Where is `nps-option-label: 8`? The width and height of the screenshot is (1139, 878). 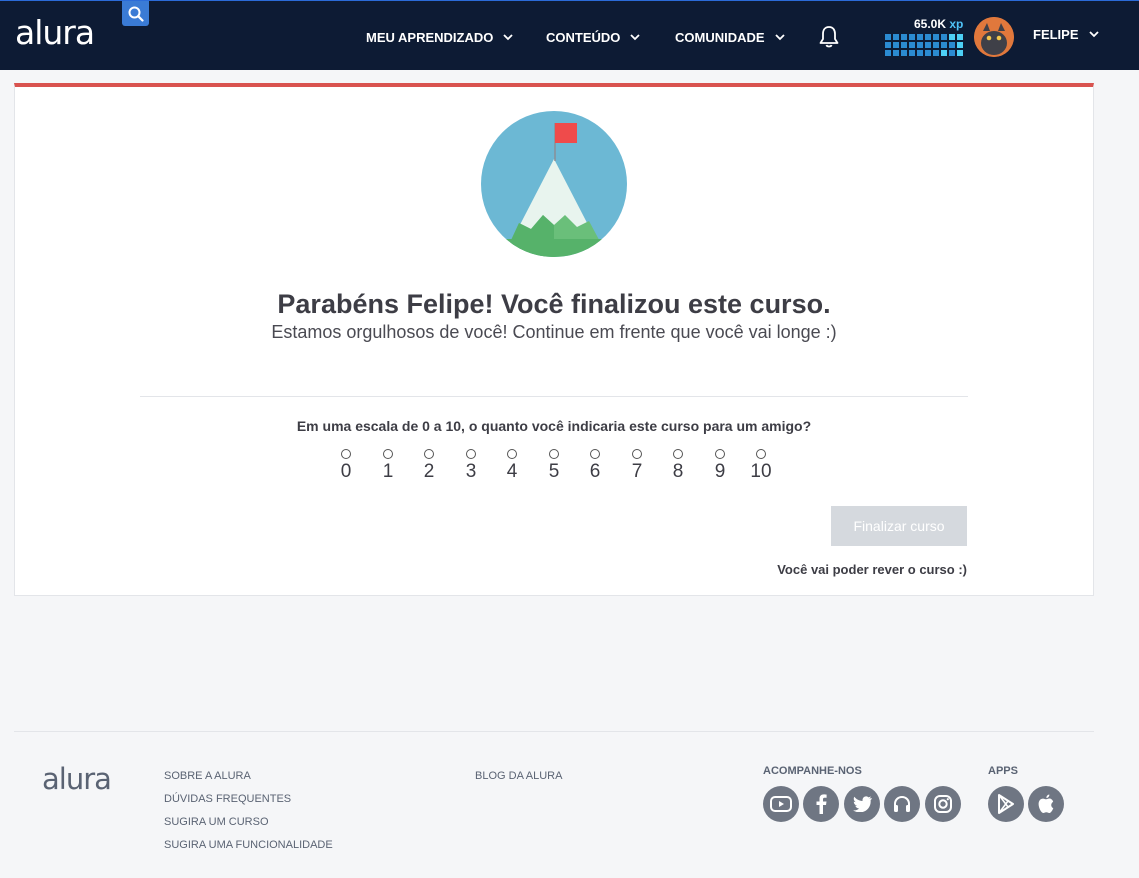
nps-option-label: 8 is located at coordinates (678, 471).